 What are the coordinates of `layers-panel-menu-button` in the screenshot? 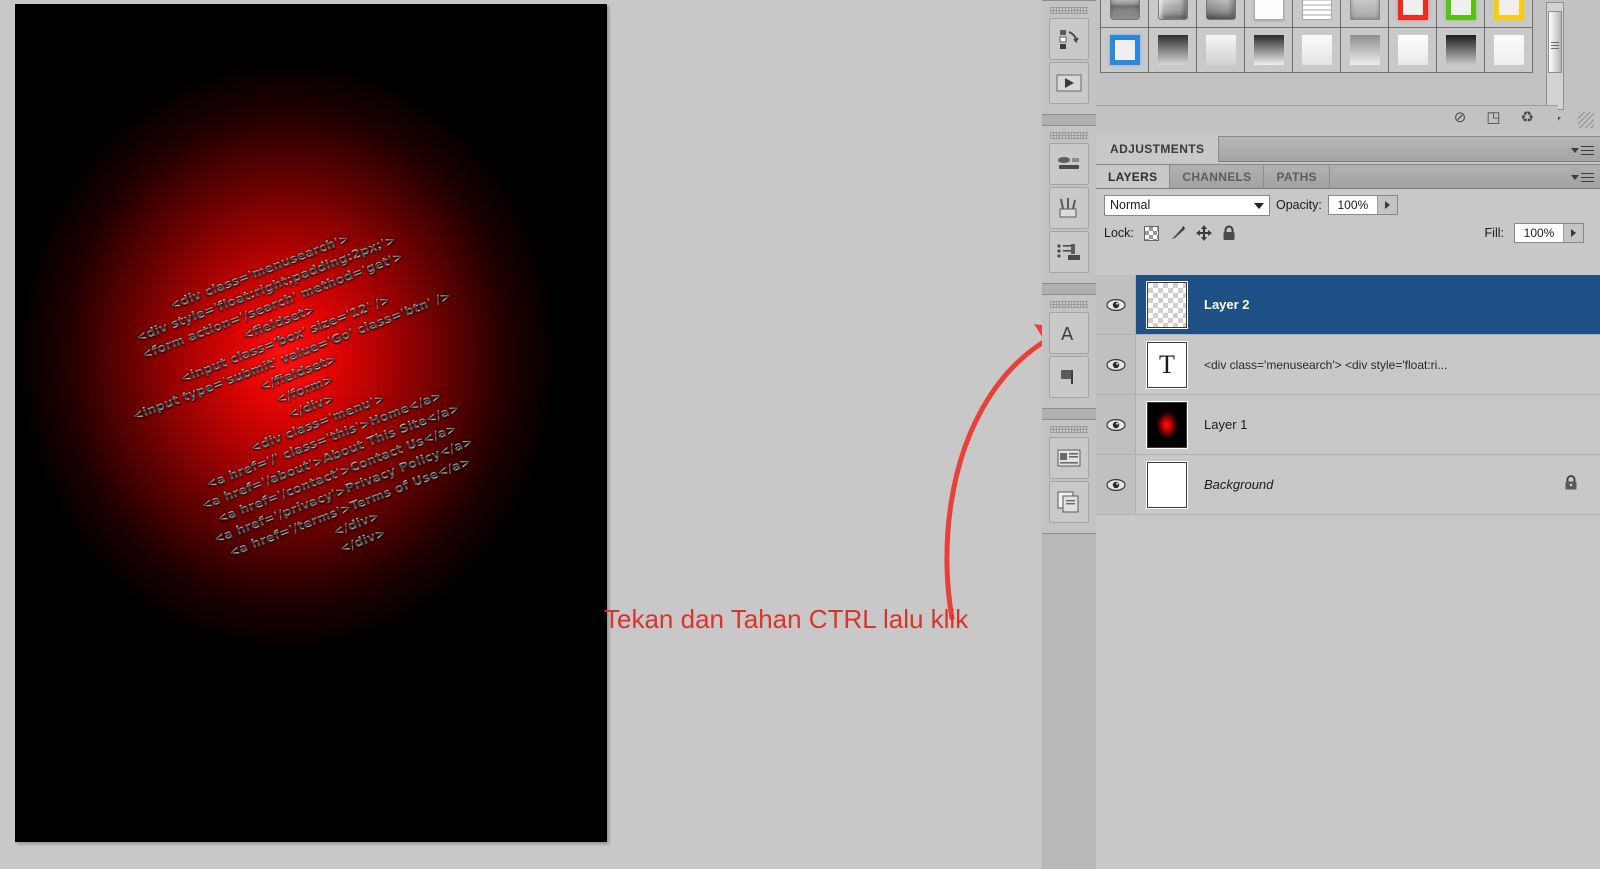 It's located at (1582, 177).